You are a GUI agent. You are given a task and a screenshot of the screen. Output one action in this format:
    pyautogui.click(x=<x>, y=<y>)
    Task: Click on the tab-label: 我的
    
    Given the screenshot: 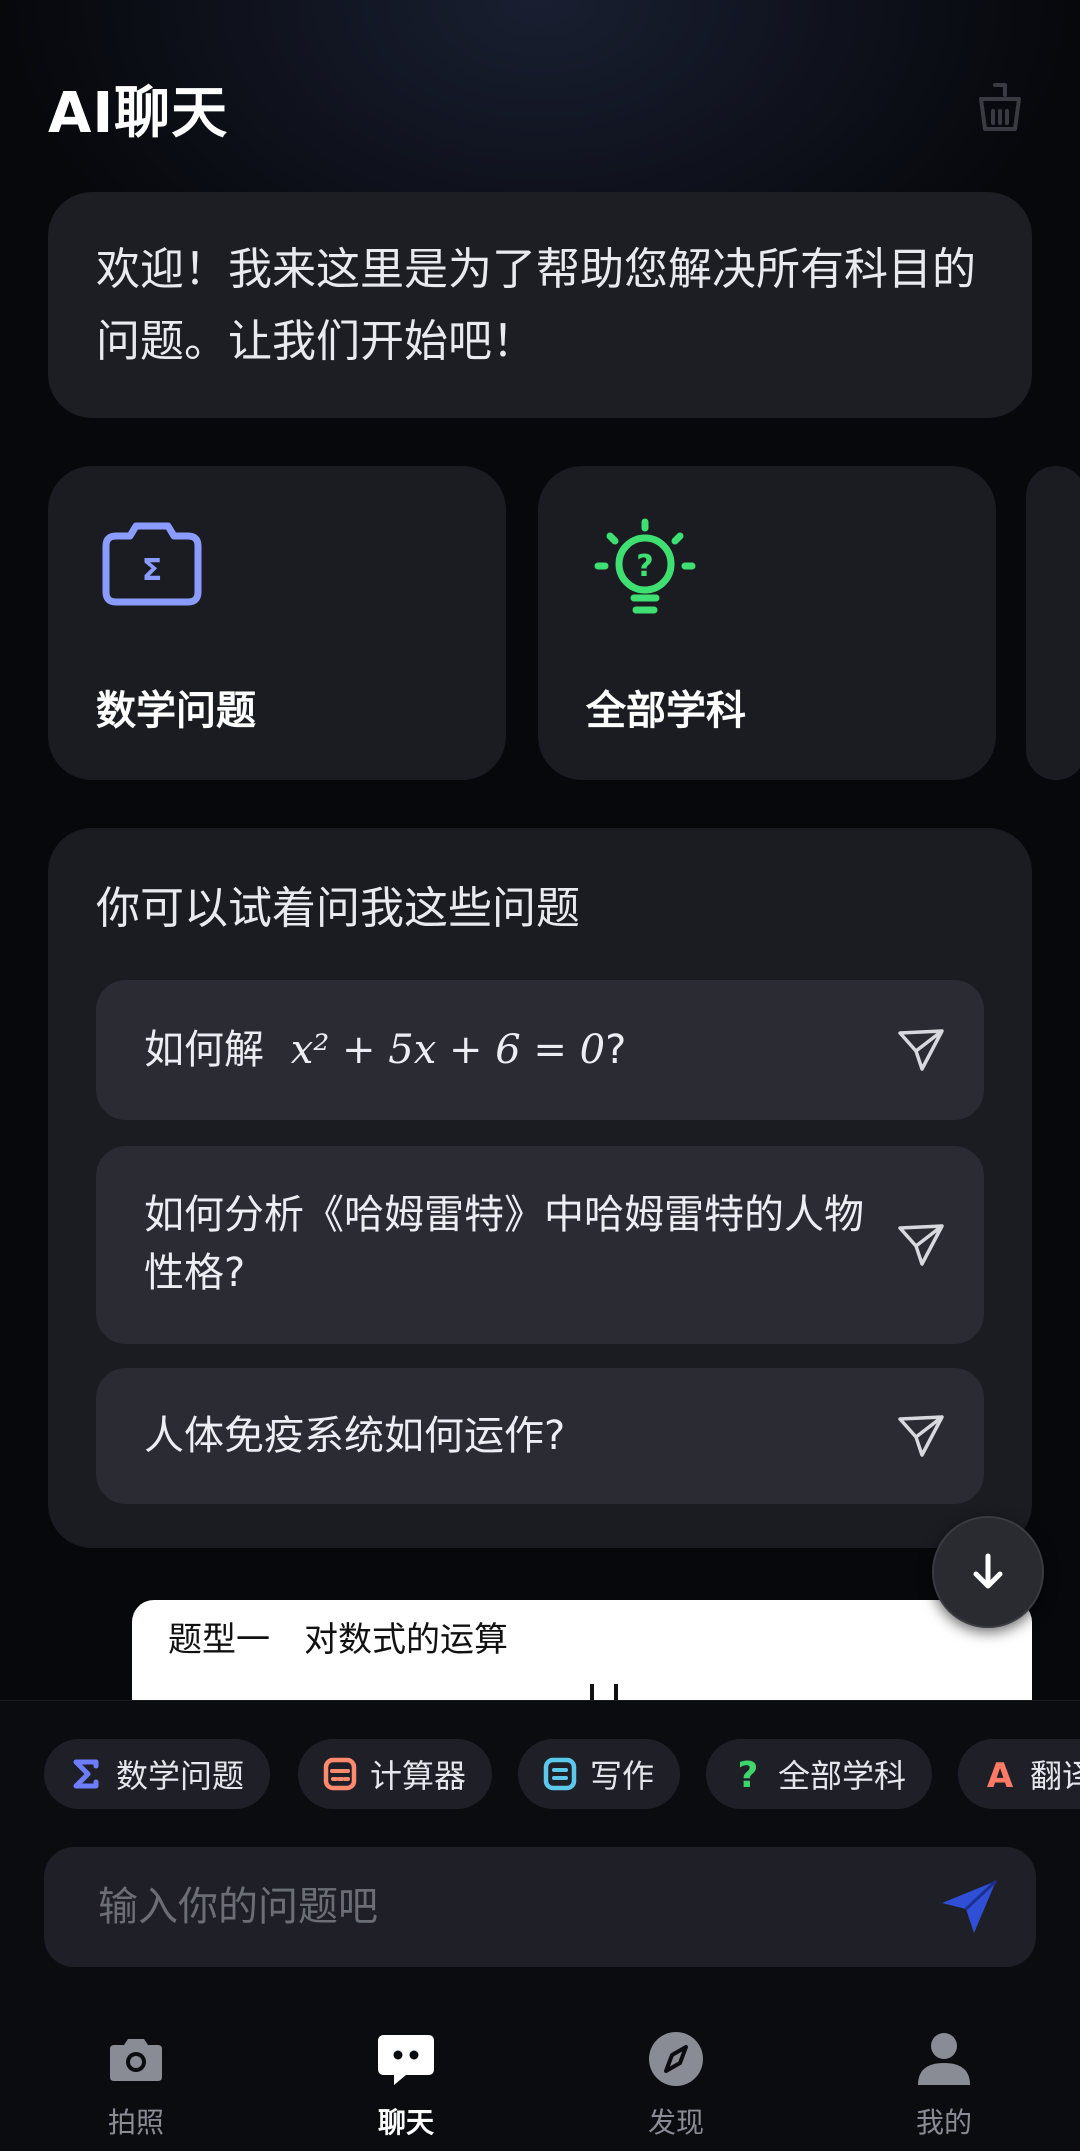 What is the action you would take?
    pyautogui.click(x=943, y=2122)
    